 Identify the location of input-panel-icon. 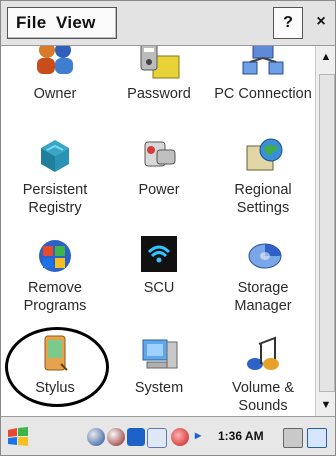
(293, 438).